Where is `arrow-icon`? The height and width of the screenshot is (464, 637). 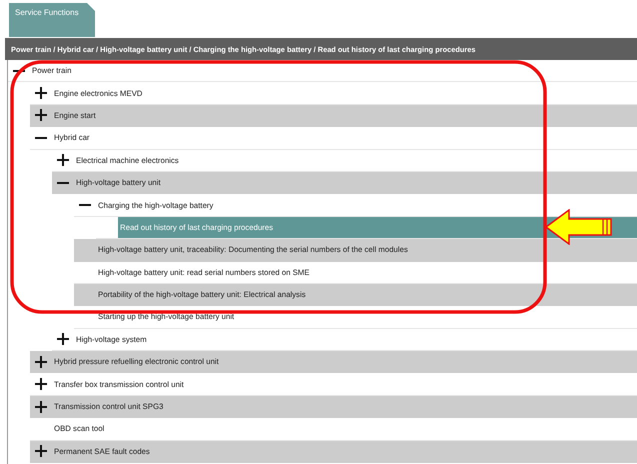 arrow-icon is located at coordinates (579, 227).